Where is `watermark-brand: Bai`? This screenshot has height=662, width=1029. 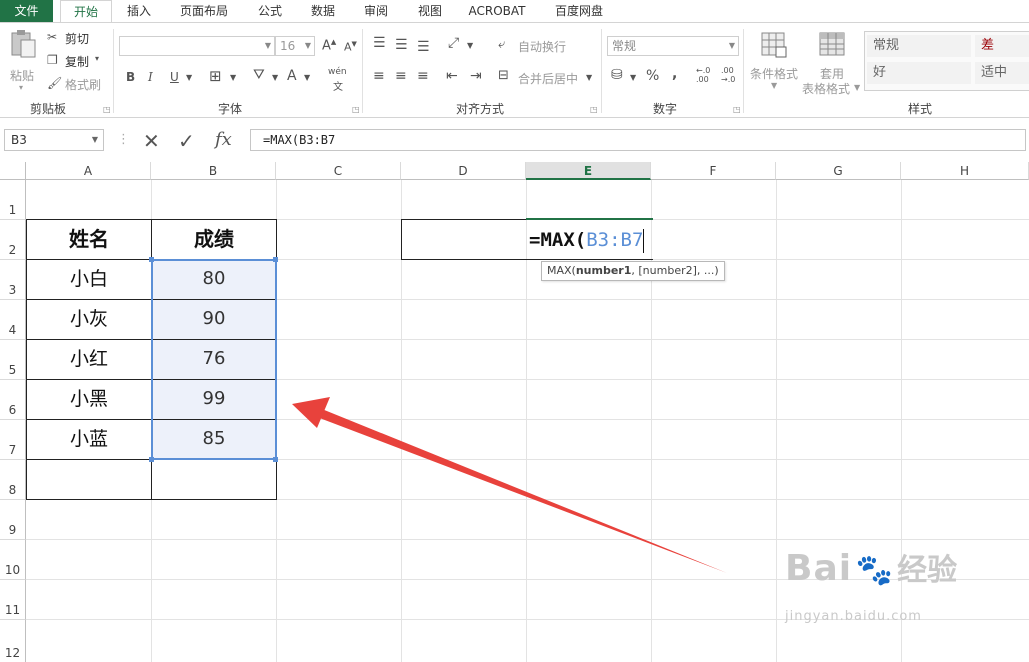
watermark-brand: Bai is located at coordinates (819, 568).